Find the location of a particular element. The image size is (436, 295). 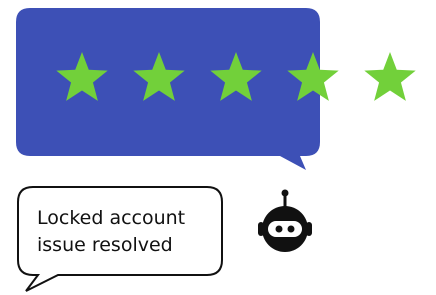

robot-ear-left is located at coordinates (261, 229).